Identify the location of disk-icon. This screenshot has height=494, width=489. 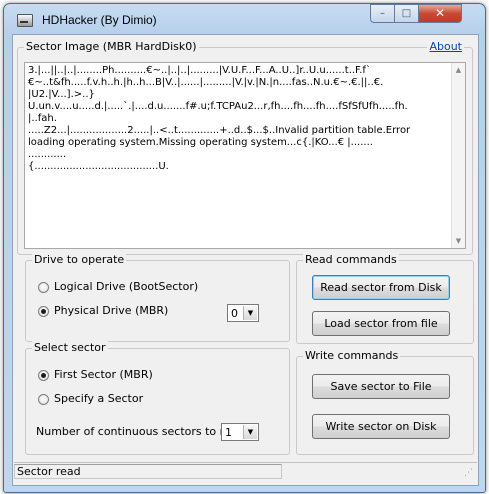
(25, 20).